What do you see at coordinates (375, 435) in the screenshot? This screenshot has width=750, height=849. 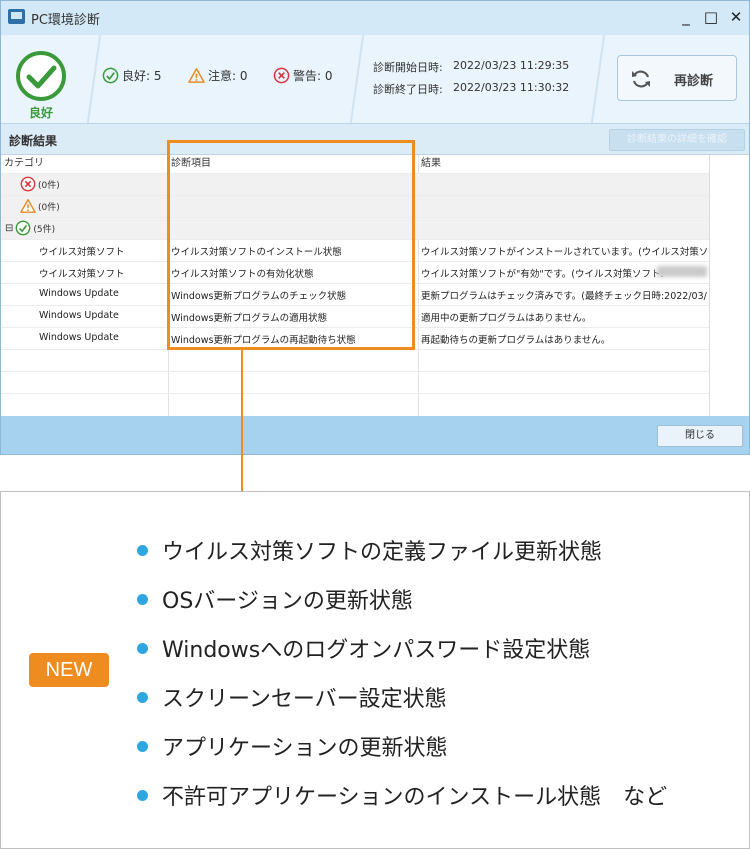 I see `window-footer: 閉じる` at bounding box center [375, 435].